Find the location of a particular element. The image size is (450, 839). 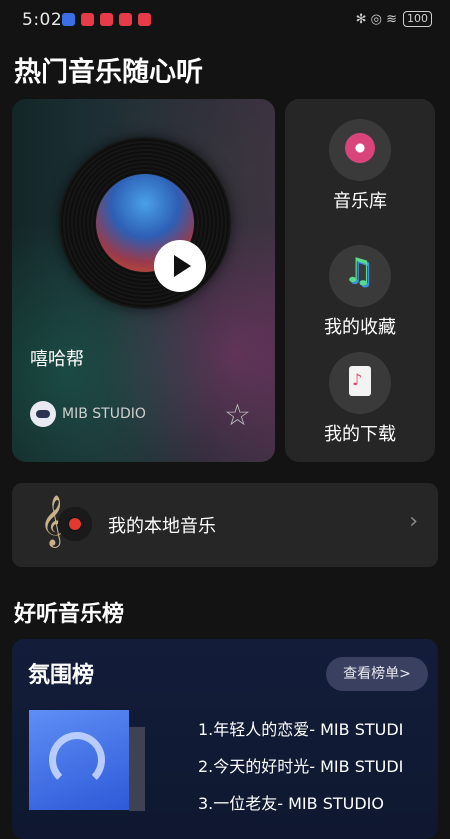

menu-item-downloads: 我的下载 is located at coordinates (360, 399).